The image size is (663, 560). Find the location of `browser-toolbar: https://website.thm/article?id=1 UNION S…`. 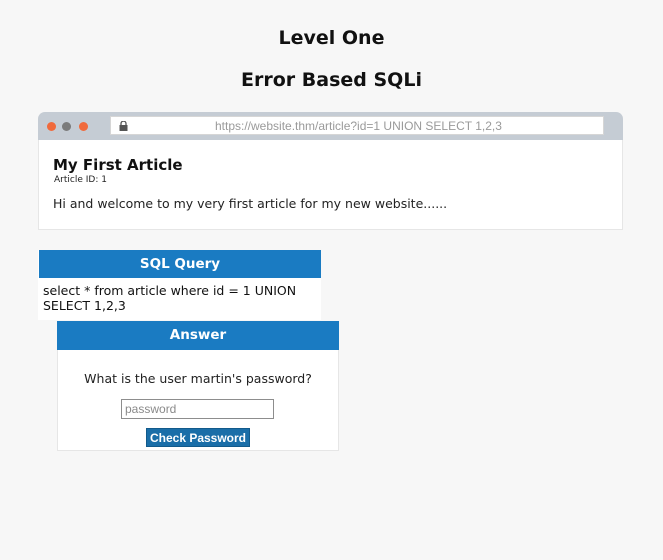

browser-toolbar: https://website.thm/article?id=1 UNION S… is located at coordinates (330, 126).